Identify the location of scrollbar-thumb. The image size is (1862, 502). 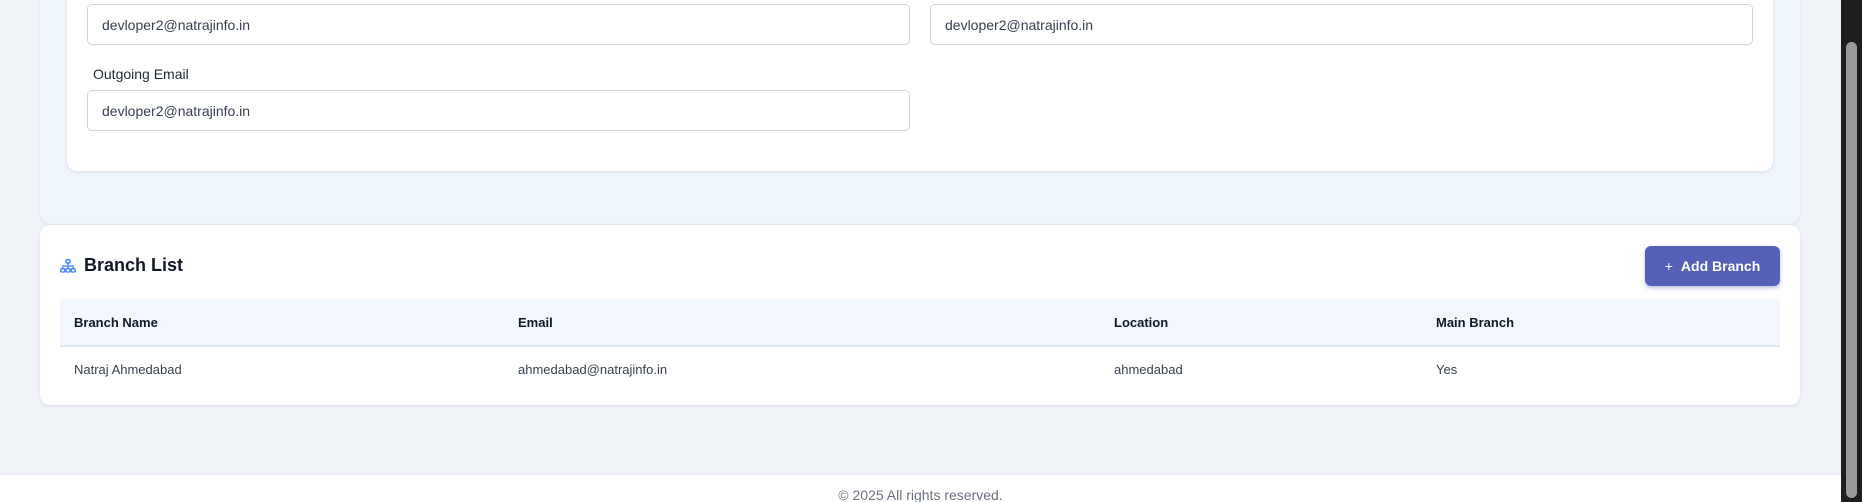
(1851, 270).